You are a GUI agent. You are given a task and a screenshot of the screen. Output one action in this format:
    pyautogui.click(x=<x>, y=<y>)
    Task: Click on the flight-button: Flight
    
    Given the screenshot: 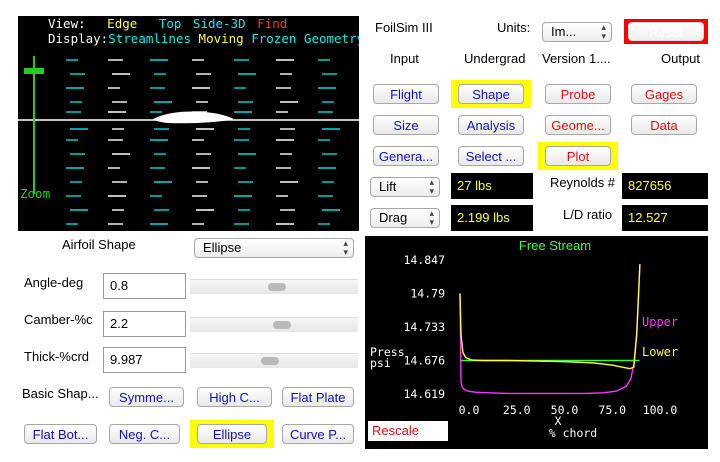 What is the action you would take?
    pyautogui.click(x=406, y=94)
    